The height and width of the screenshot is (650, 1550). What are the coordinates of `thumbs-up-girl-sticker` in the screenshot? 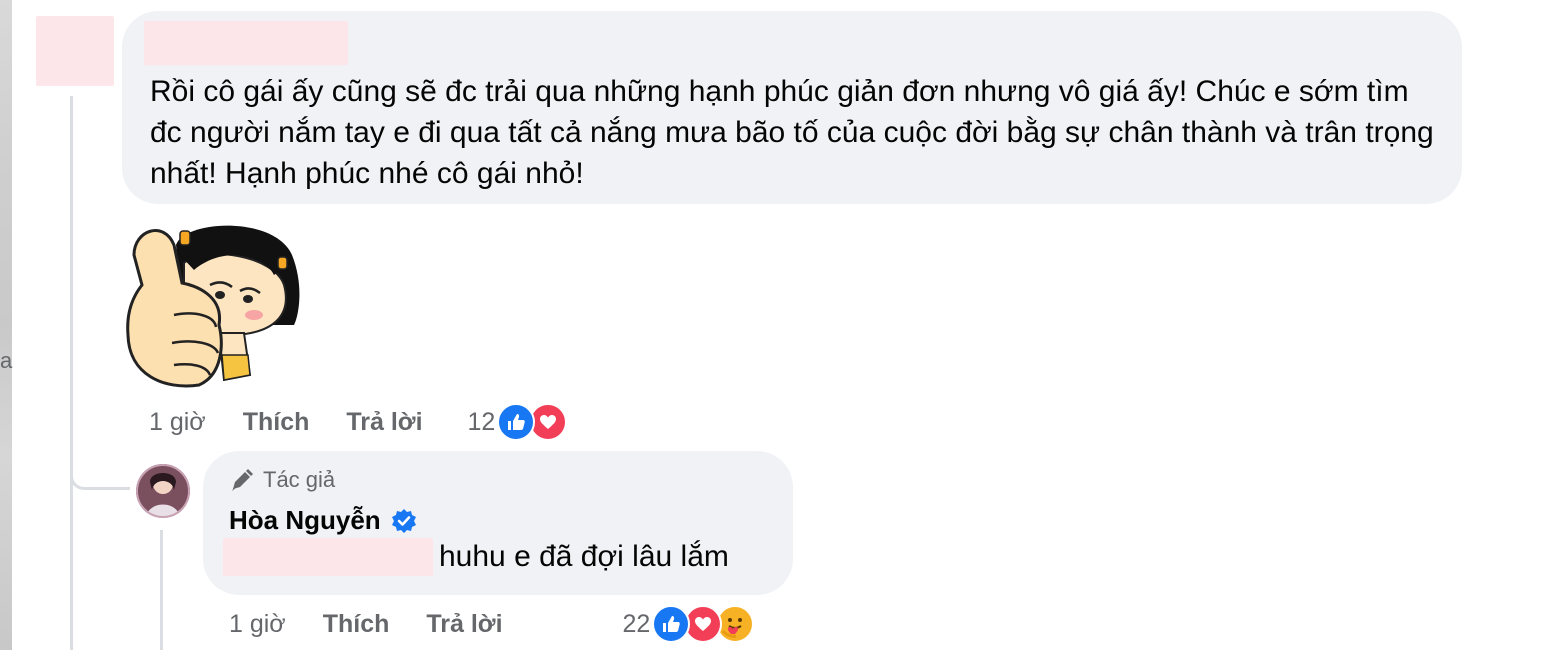 It's located at (214, 304).